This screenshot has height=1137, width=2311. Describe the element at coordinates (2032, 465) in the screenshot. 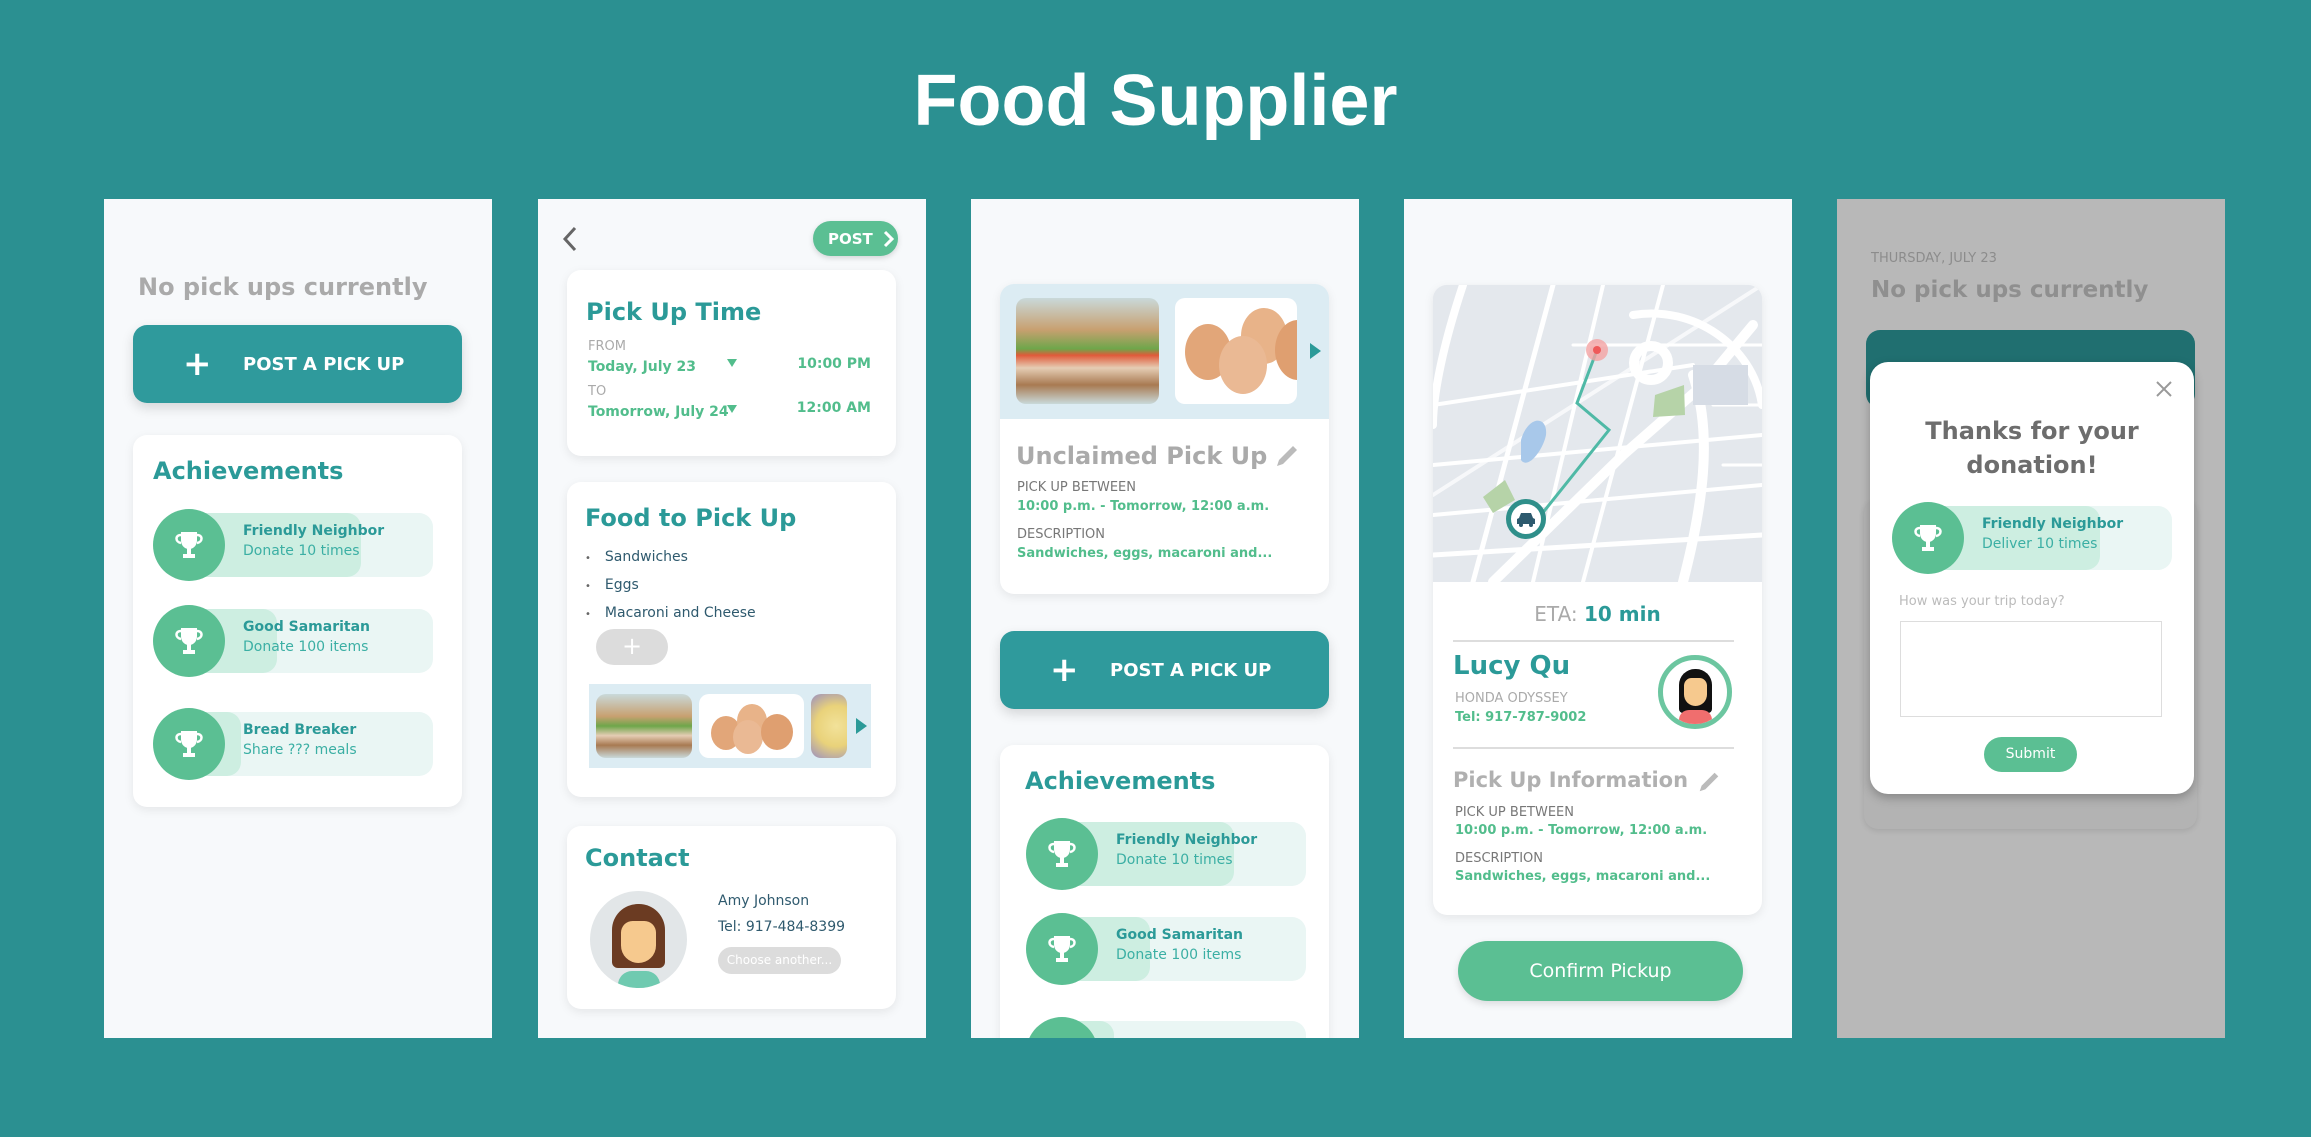

I see `modal-title-line2: donation!` at that location.